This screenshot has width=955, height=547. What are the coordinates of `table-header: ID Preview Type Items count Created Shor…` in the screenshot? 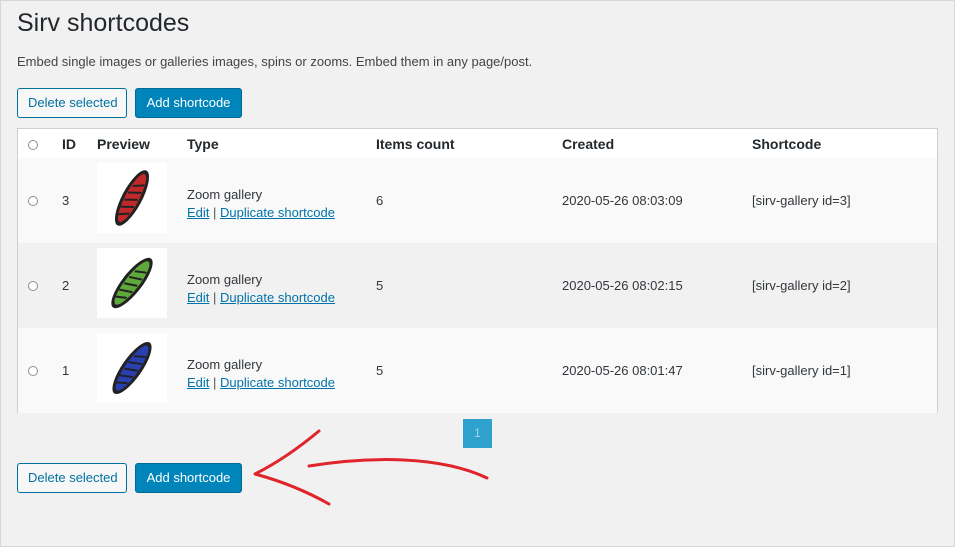 It's located at (477, 144).